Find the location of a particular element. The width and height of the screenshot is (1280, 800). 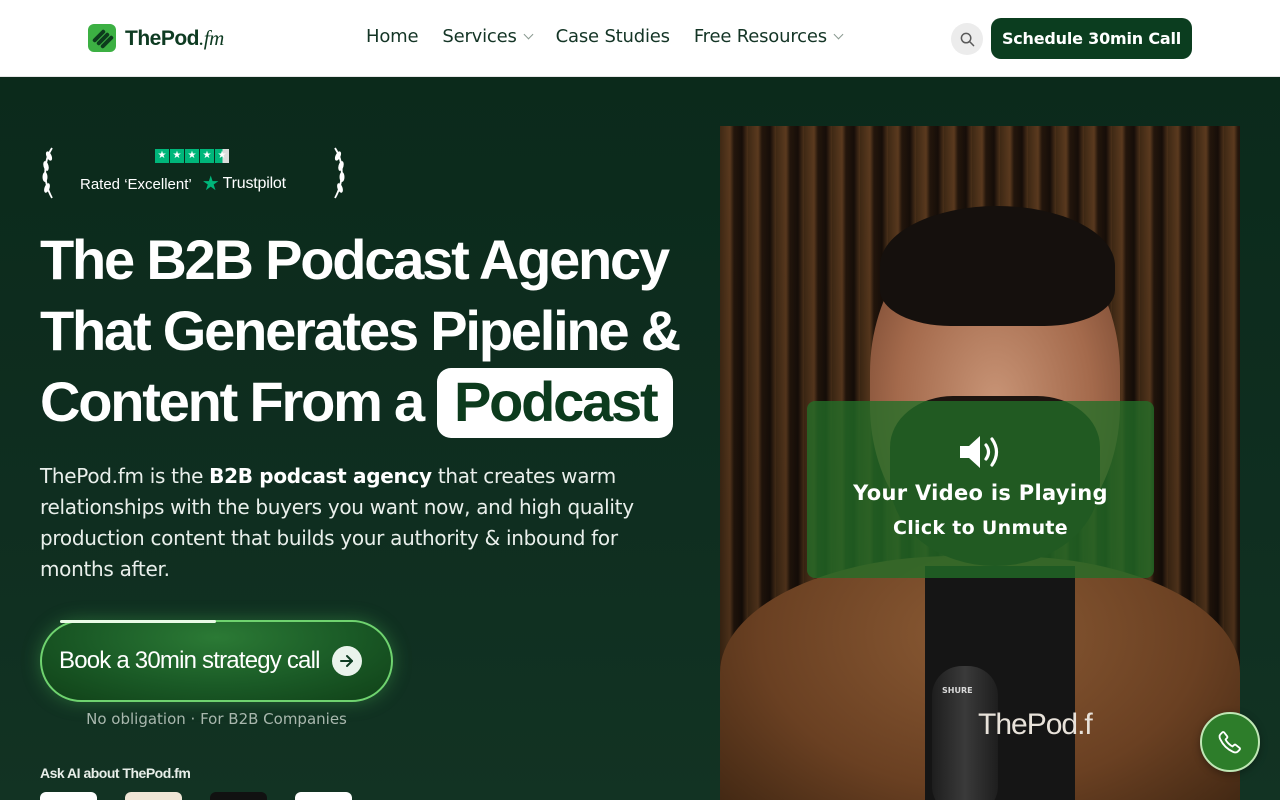

unmute-overlay: Your Video is Playing Click to Unmute is located at coordinates (980, 489).